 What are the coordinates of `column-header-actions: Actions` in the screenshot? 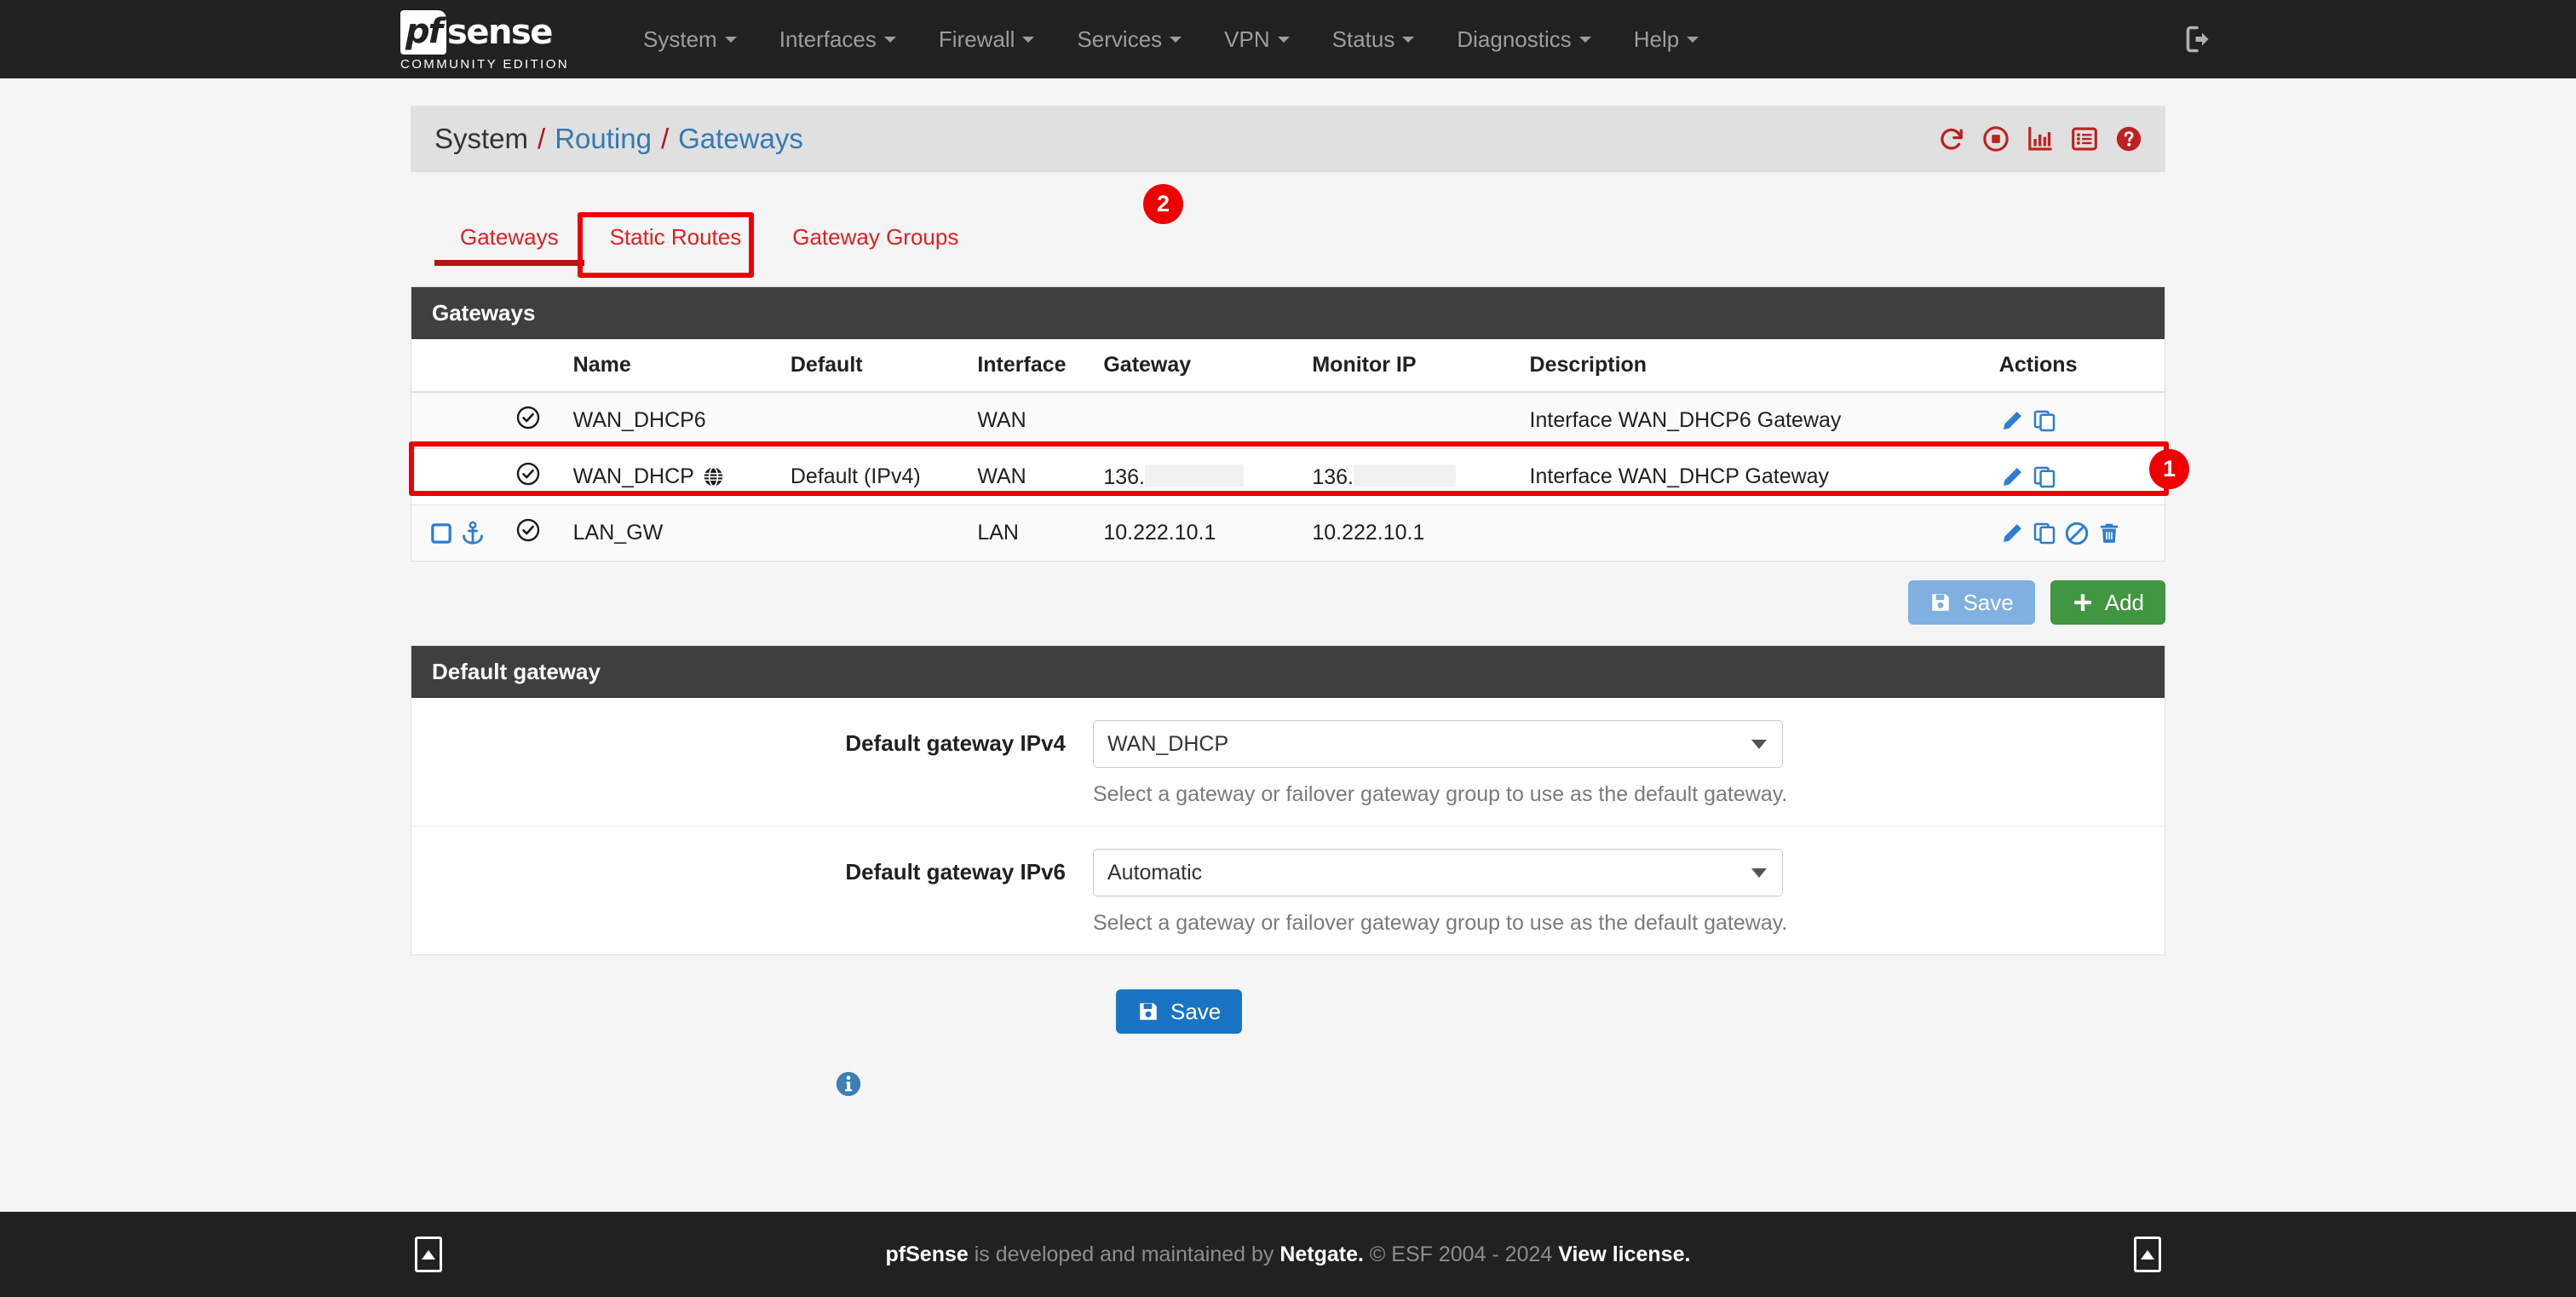 It's located at (2077, 366).